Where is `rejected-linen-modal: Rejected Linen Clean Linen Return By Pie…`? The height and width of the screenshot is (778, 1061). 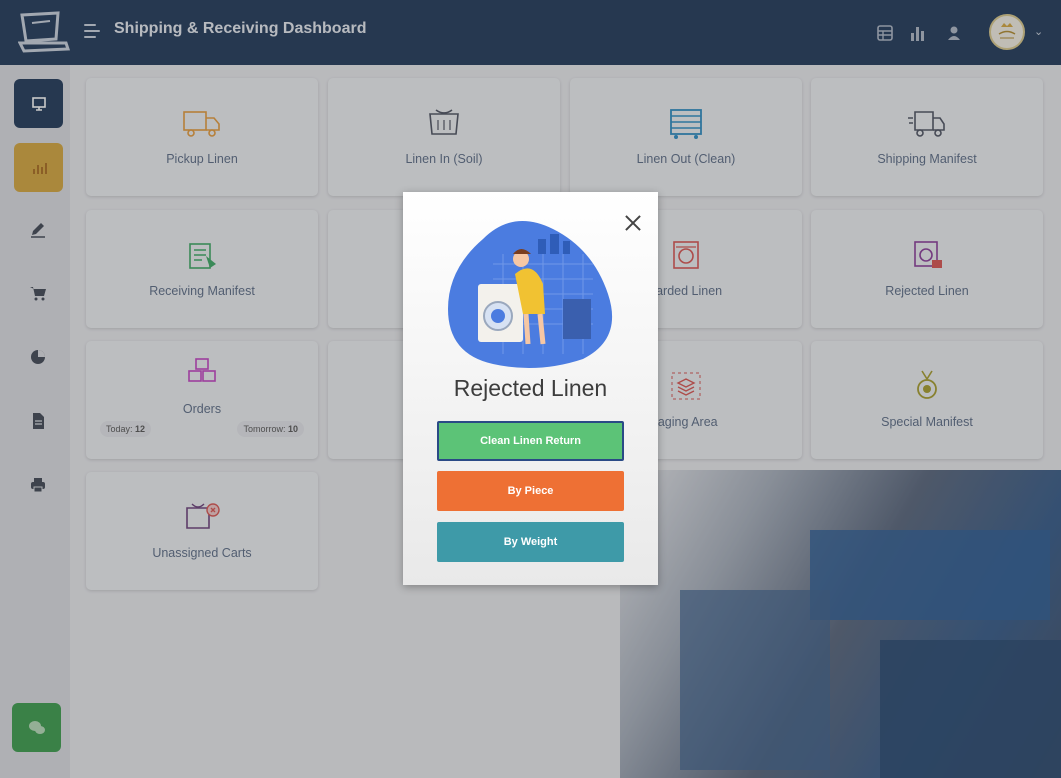
rejected-linen-modal: Rejected Linen Clean Linen Return By Pie… is located at coordinates (530, 388).